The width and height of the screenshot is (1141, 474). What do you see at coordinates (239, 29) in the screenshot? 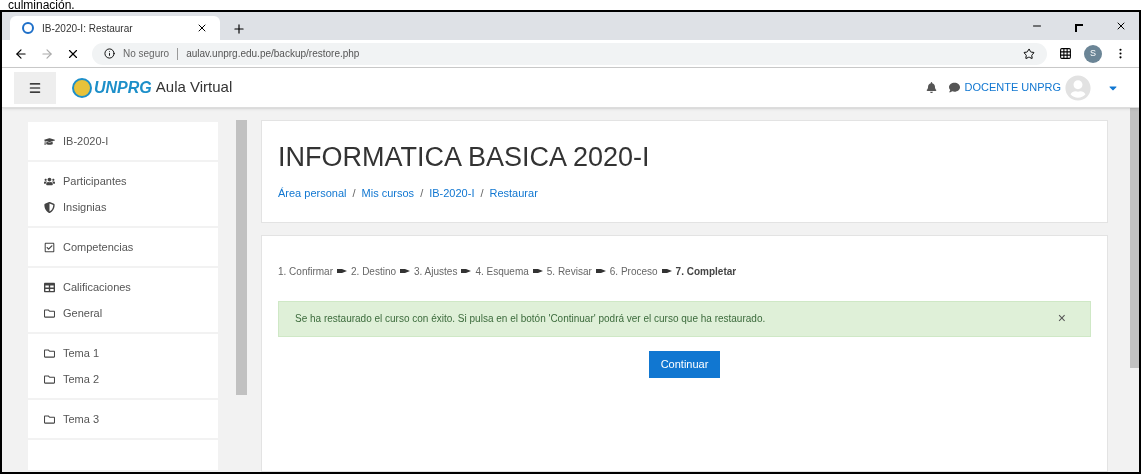
I see `new-tab-icon` at bounding box center [239, 29].